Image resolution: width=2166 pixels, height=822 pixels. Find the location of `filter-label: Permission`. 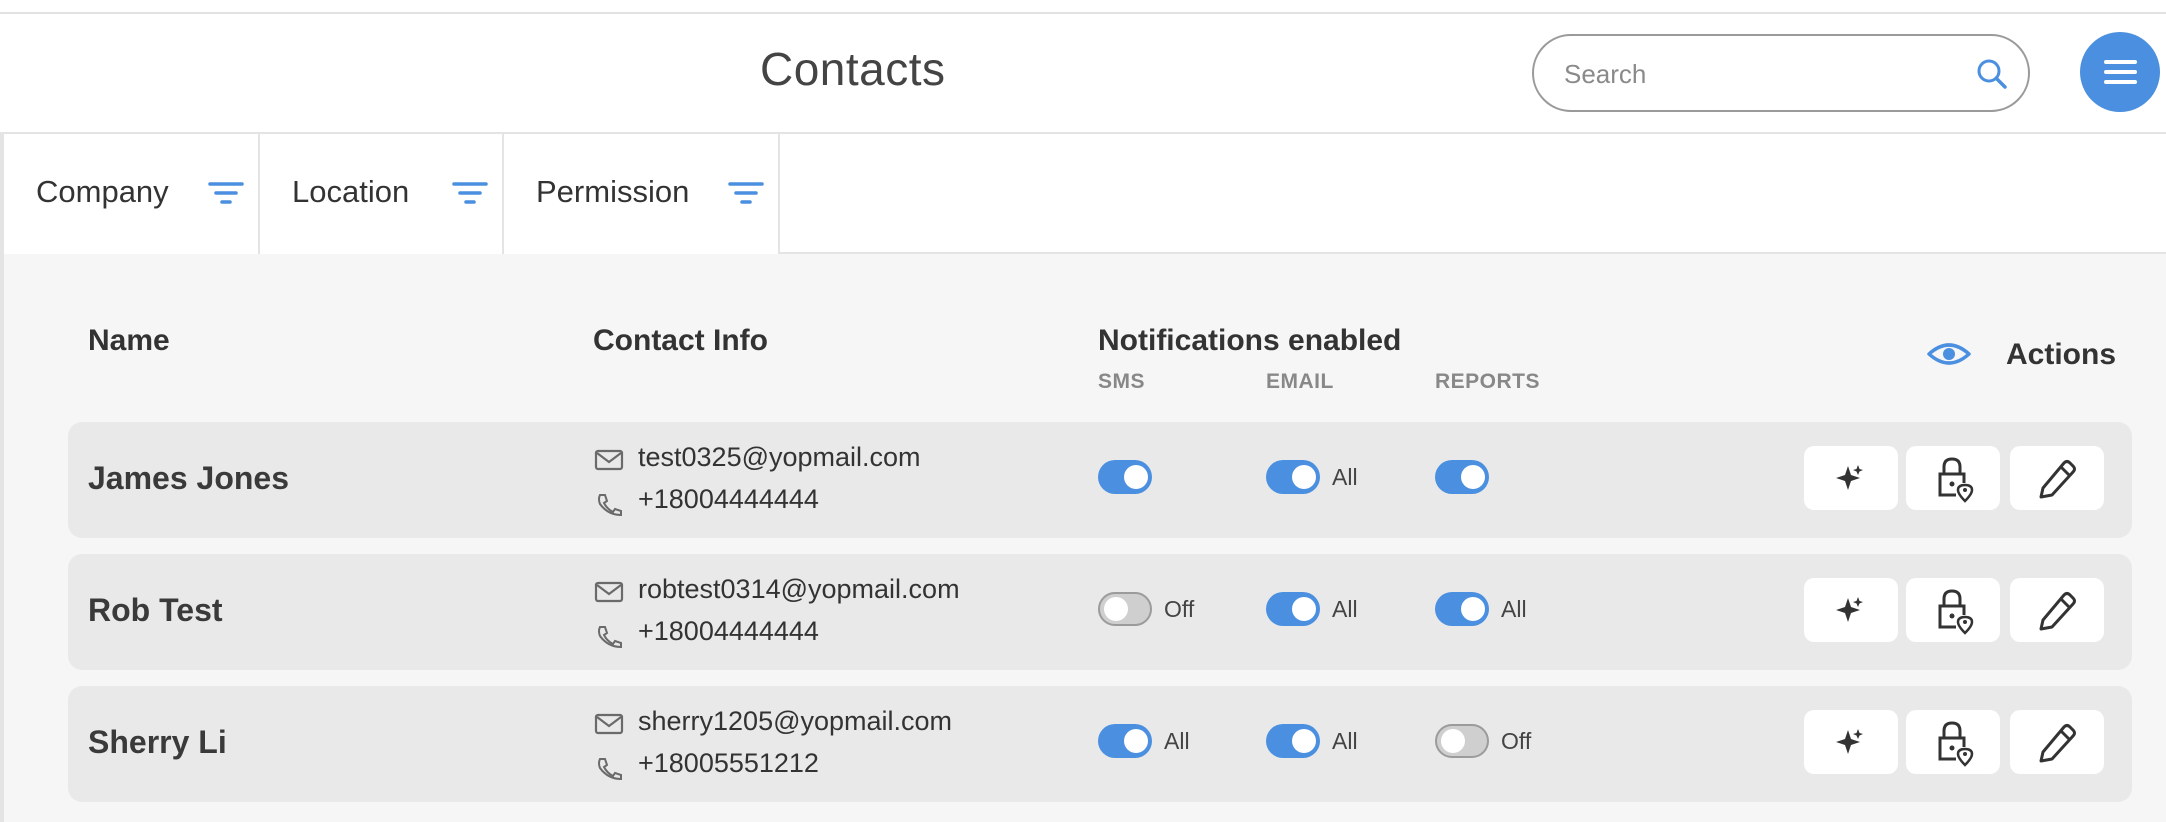

filter-label: Permission is located at coordinates (613, 191).